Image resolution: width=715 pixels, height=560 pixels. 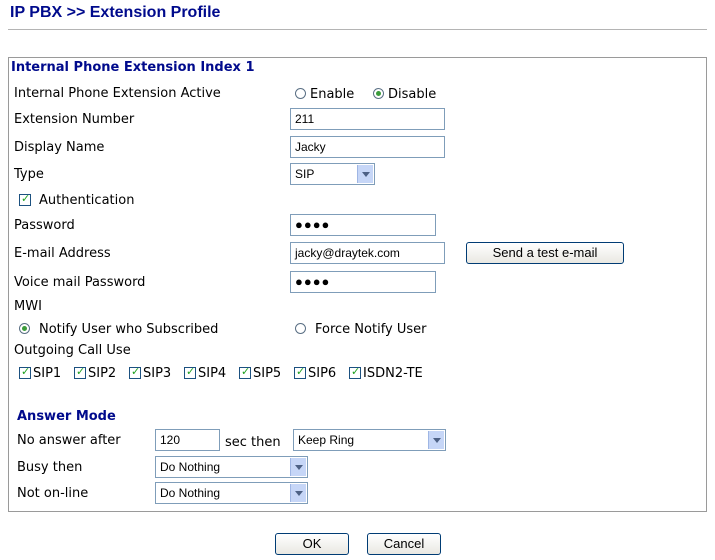 I want to click on no-answer-action-value: Keep Ring, so click(x=326, y=440).